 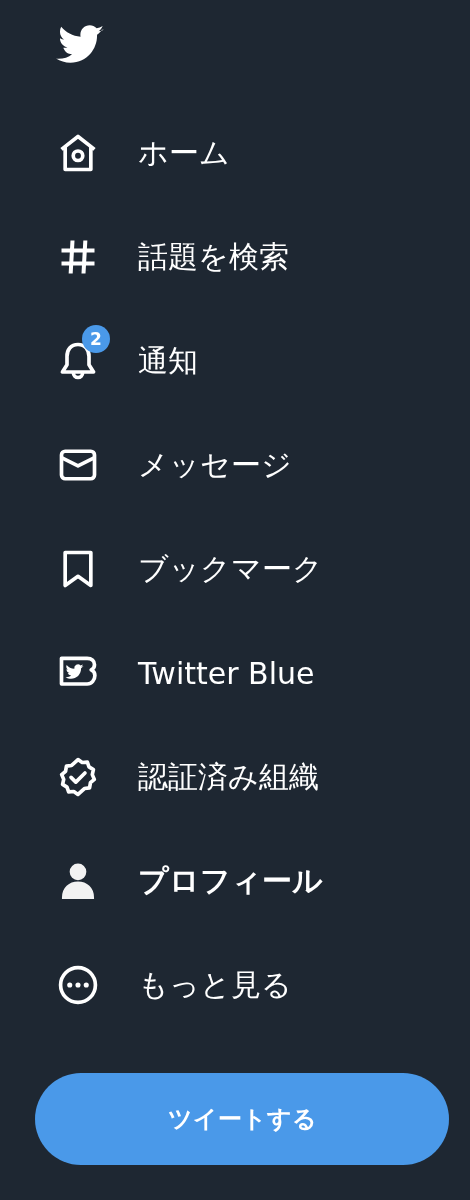 I want to click on nav-item: Twitter Blue, so click(x=235, y=673).